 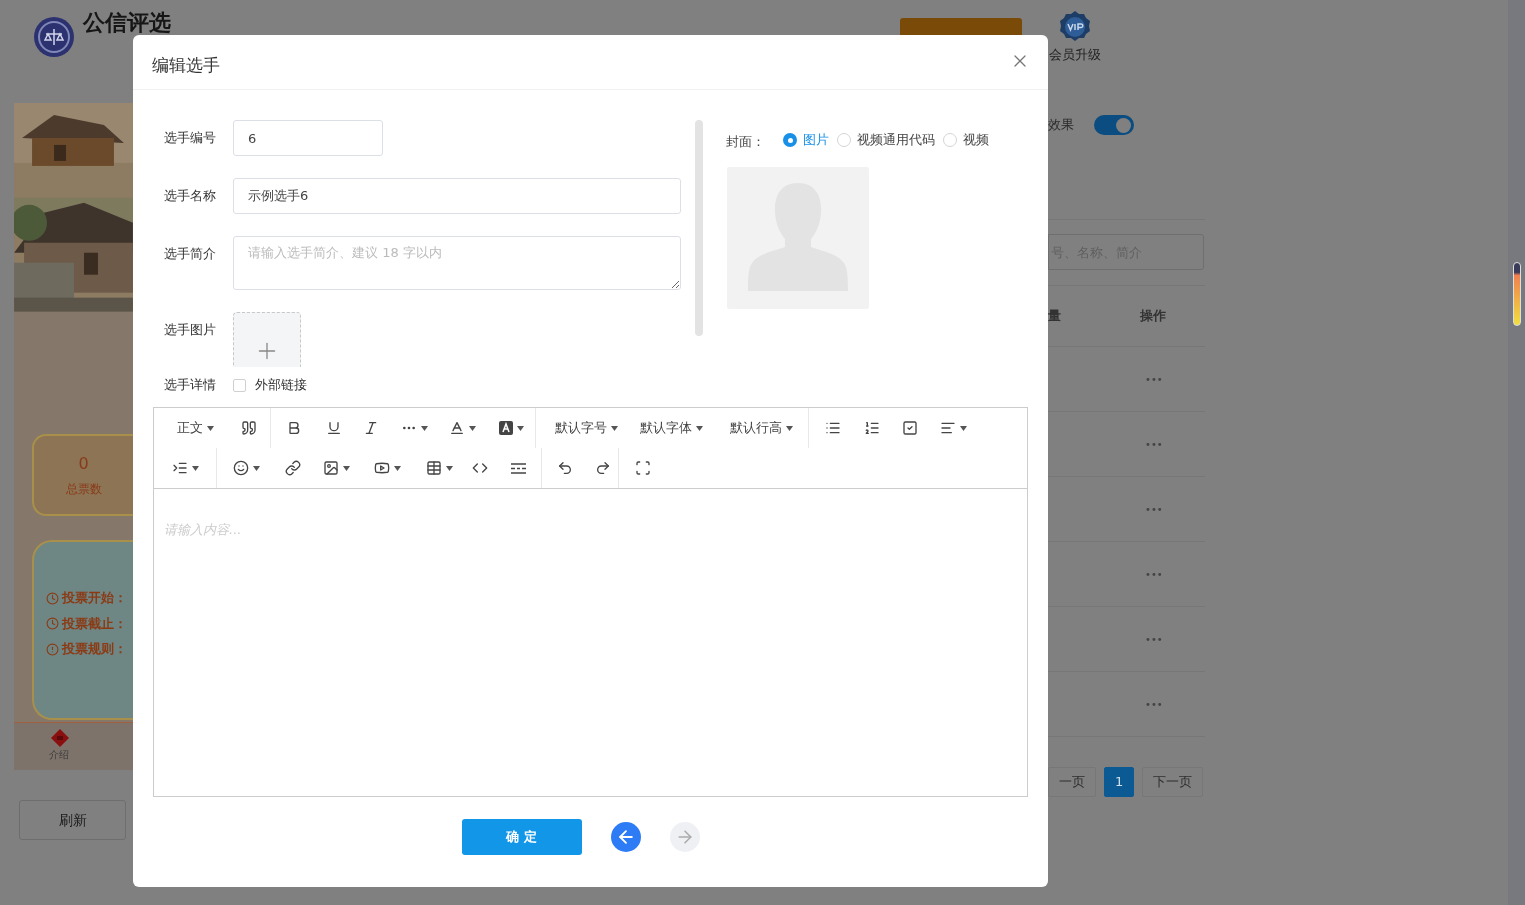 What do you see at coordinates (886, 140) in the screenshot?
I see `cover-radio: 视频通用代码` at bounding box center [886, 140].